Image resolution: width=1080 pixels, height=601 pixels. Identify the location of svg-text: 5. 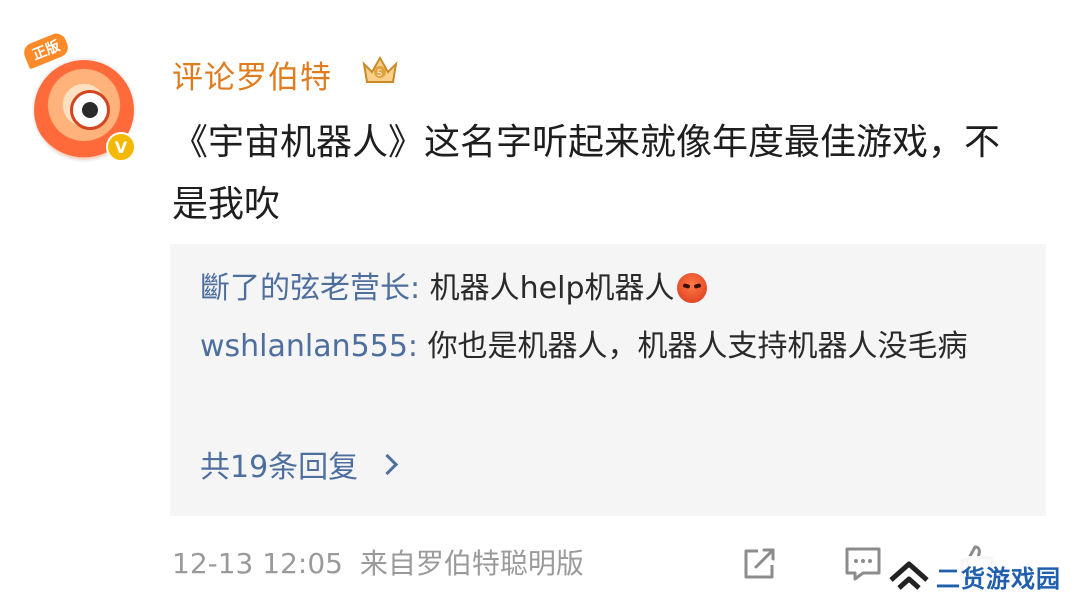
(379, 73).